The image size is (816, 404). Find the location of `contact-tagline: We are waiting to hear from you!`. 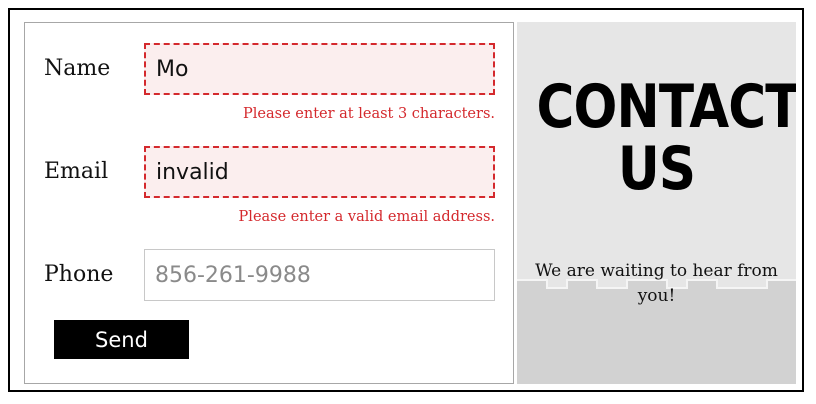

contact-tagline: We are waiting to hear from you! is located at coordinates (656, 283).